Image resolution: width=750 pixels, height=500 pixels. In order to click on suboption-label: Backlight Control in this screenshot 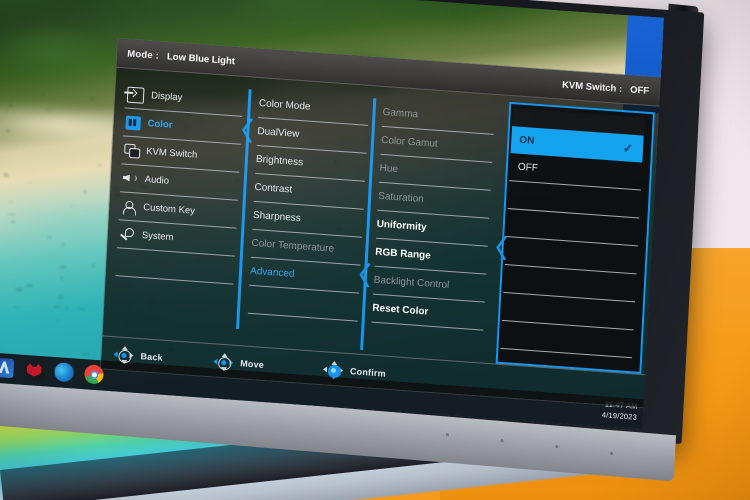, I will do `click(411, 283)`.